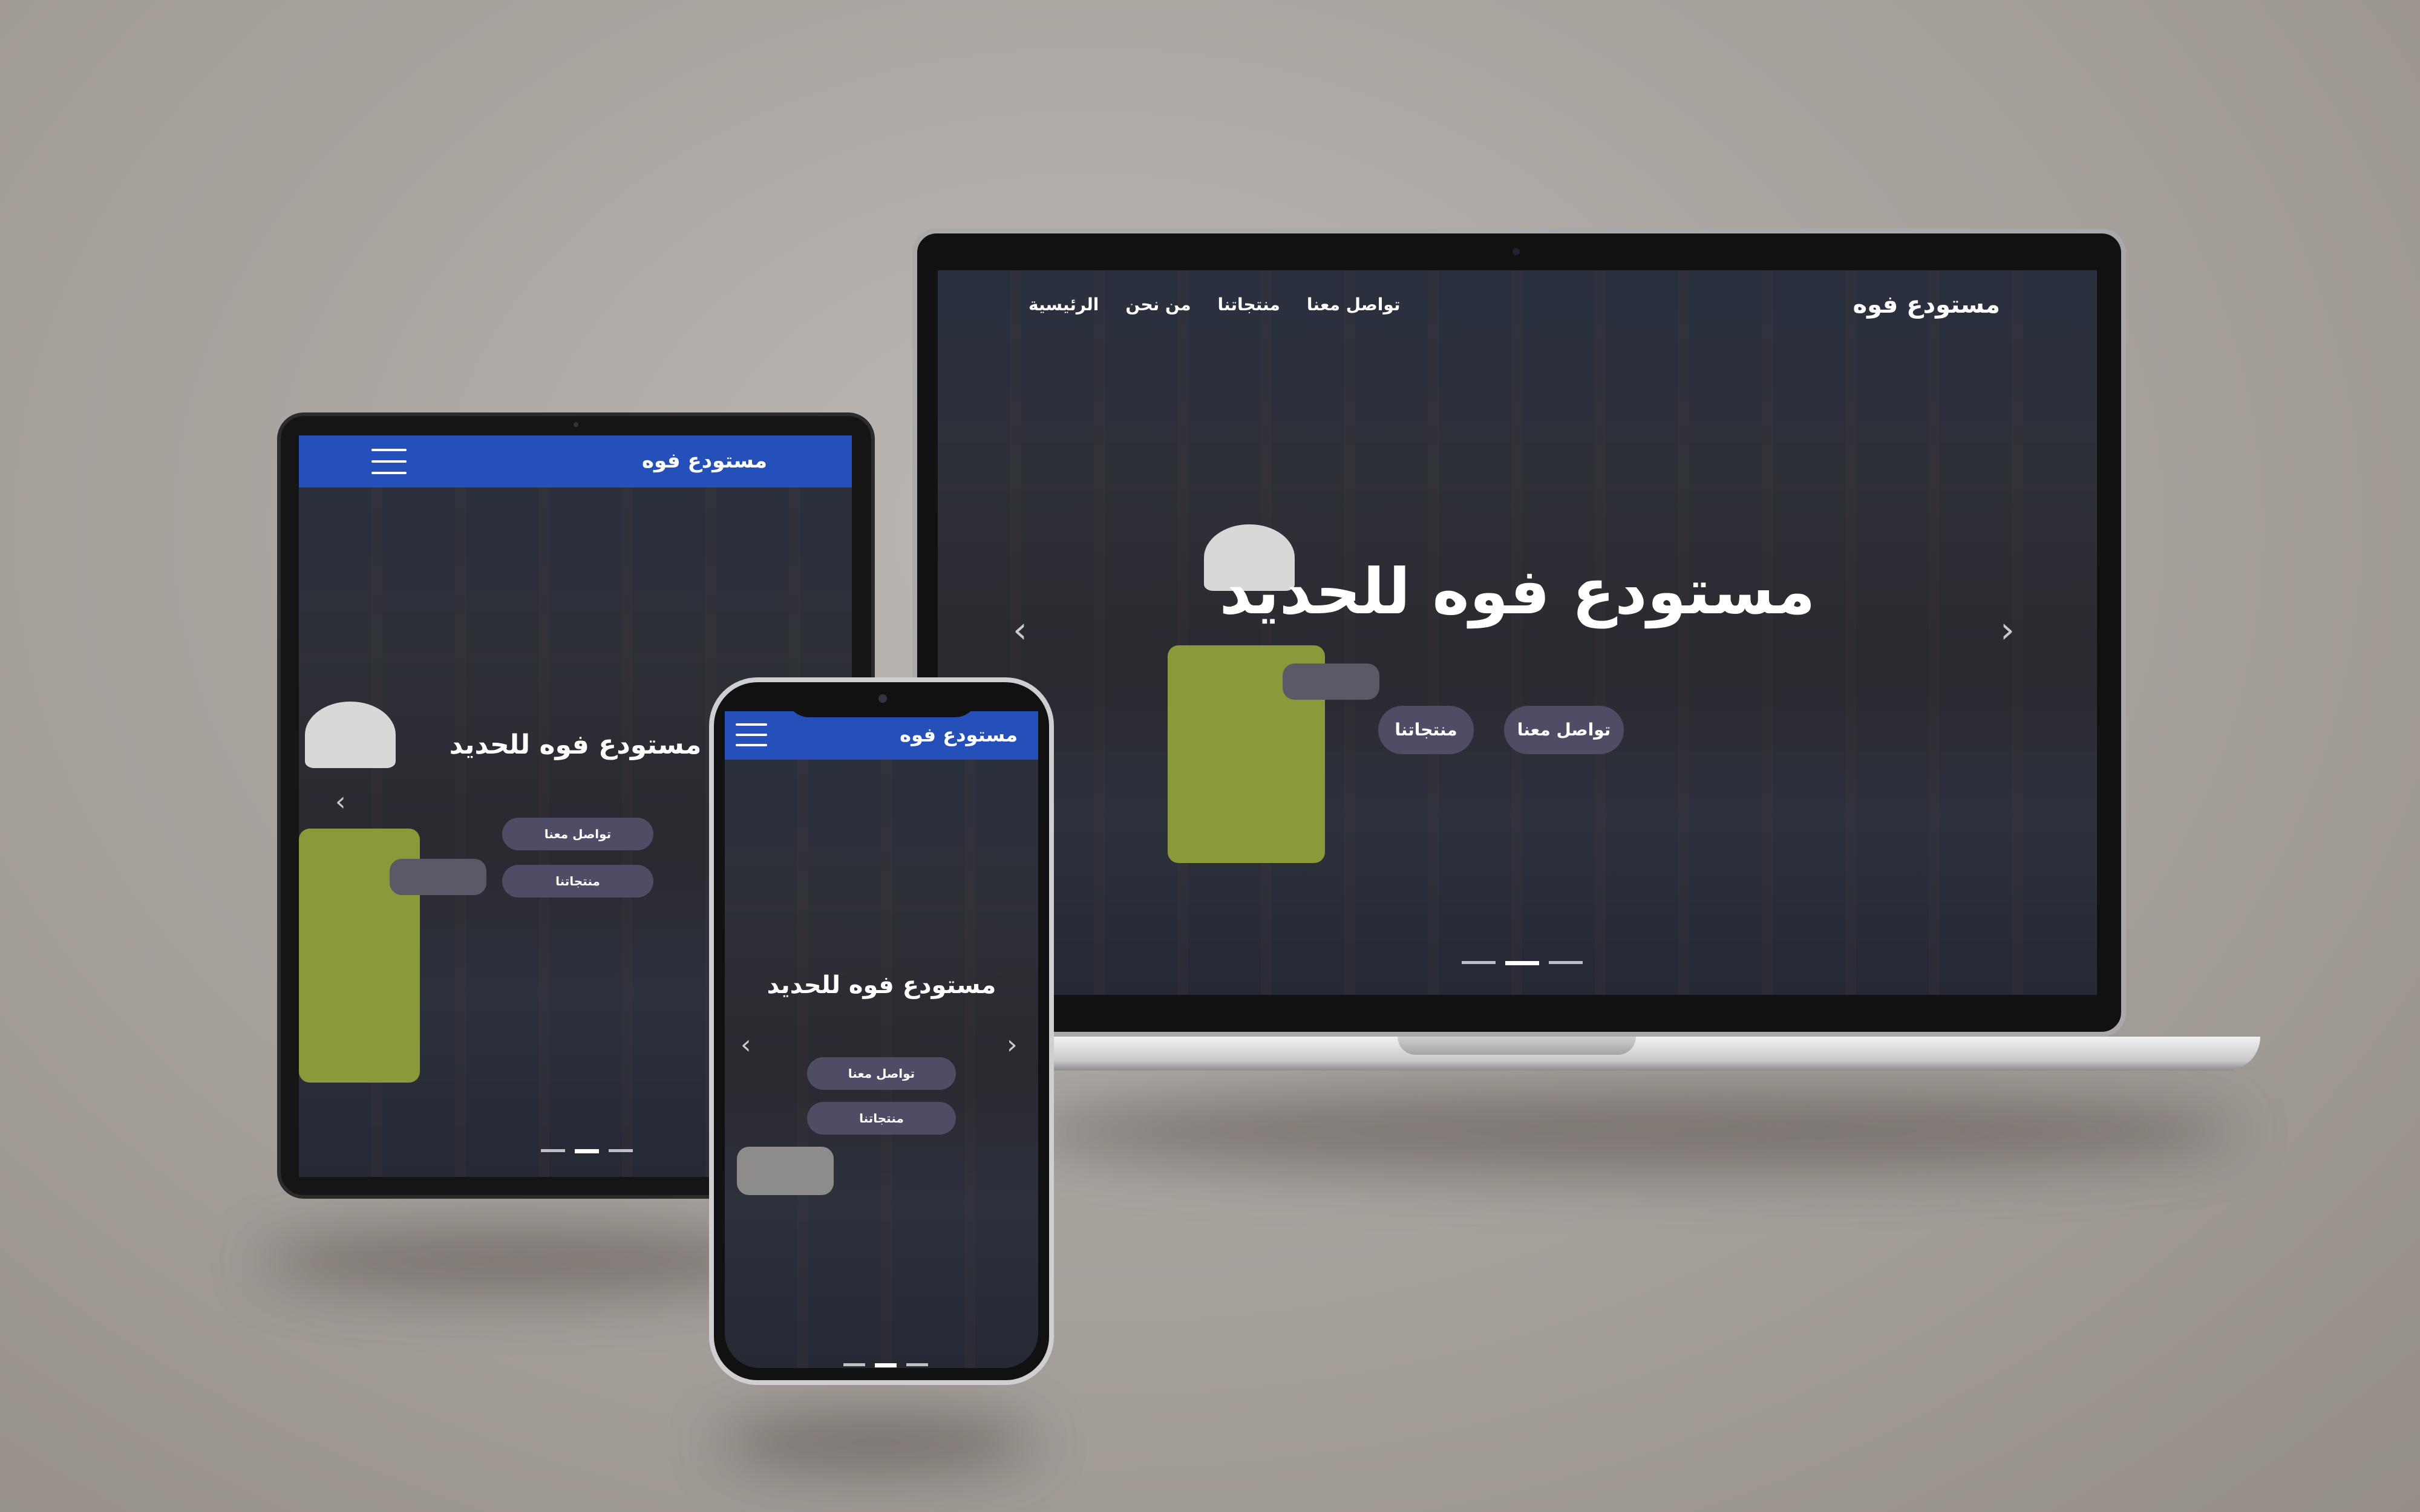  What do you see at coordinates (1158, 304) in the screenshot?
I see `nav-link-about: من نحن` at bounding box center [1158, 304].